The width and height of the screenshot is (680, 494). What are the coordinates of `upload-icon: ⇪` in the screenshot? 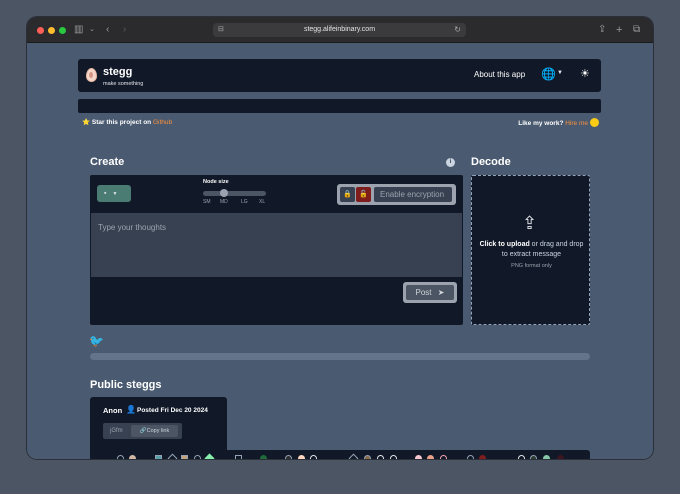 It's located at (530, 223).